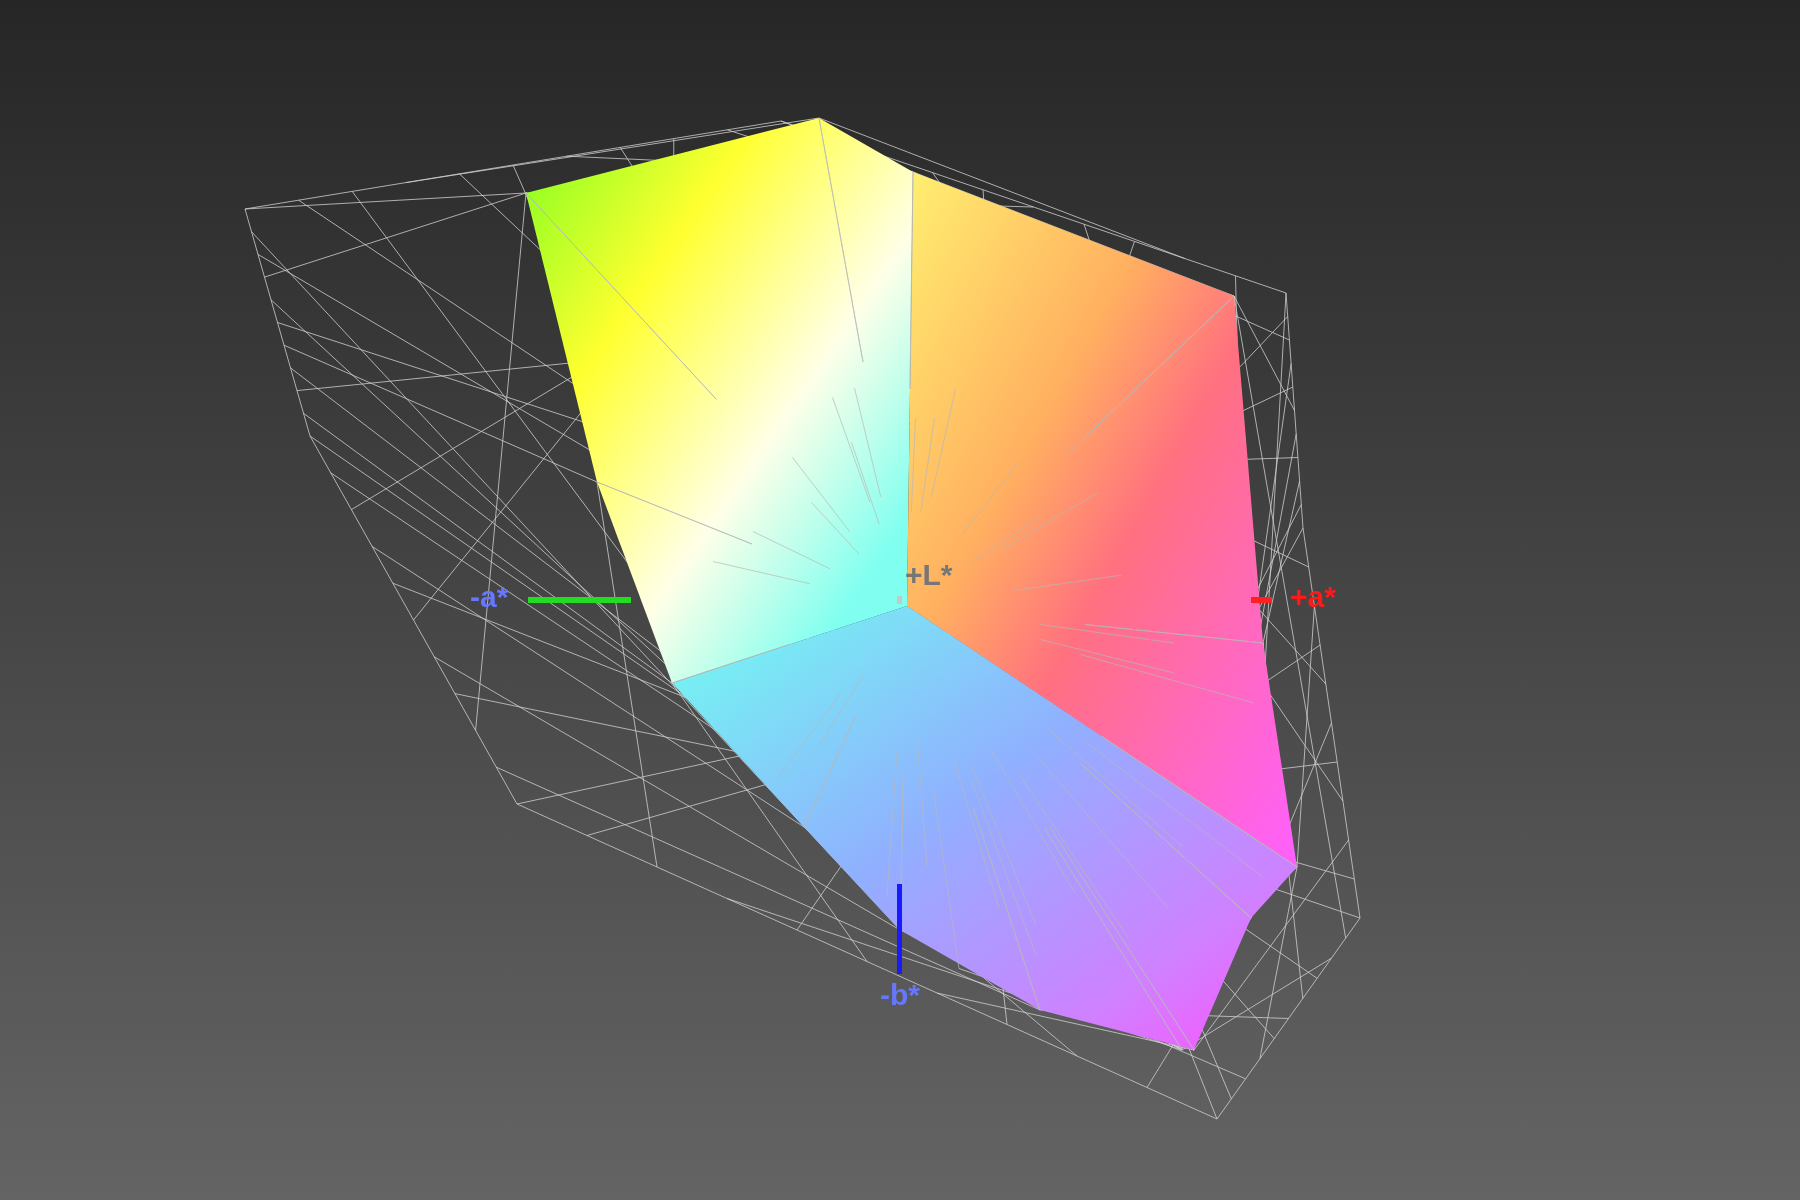 Image resolution: width=1800 pixels, height=1200 pixels. What do you see at coordinates (900, 995) in the screenshot?
I see `axis-label: -b*` at bounding box center [900, 995].